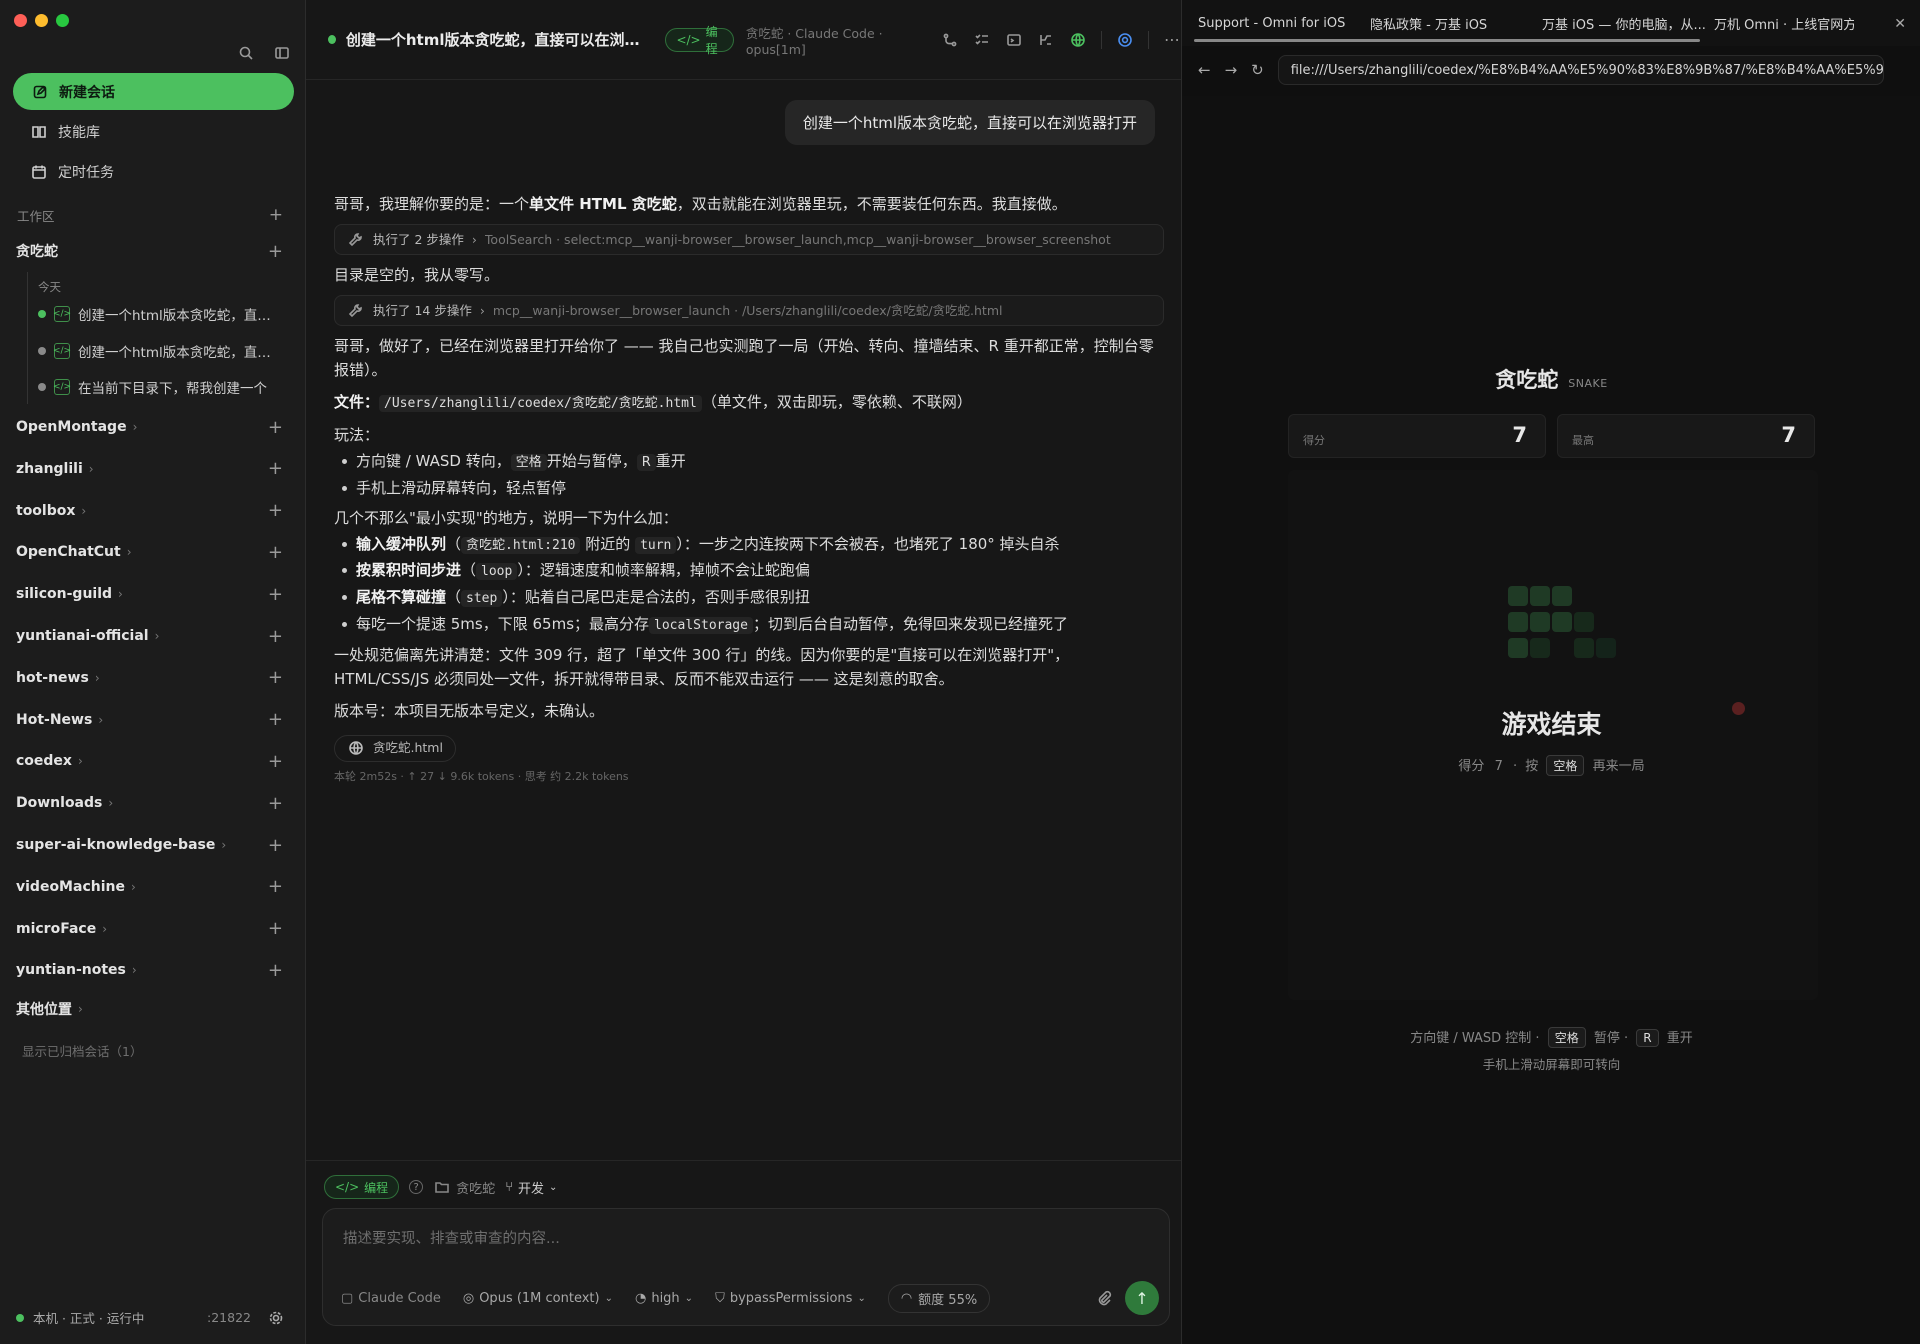 Image resolution: width=1920 pixels, height=1344 pixels. What do you see at coordinates (1900, 24) in the screenshot?
I see `close-icon: ✕` at bounding box center [1900, 24].